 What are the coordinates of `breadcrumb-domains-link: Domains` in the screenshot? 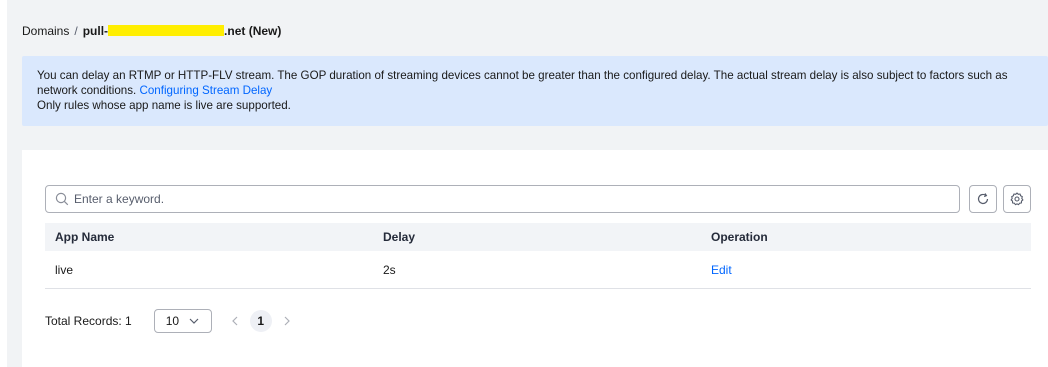 It's located at (45, 31).